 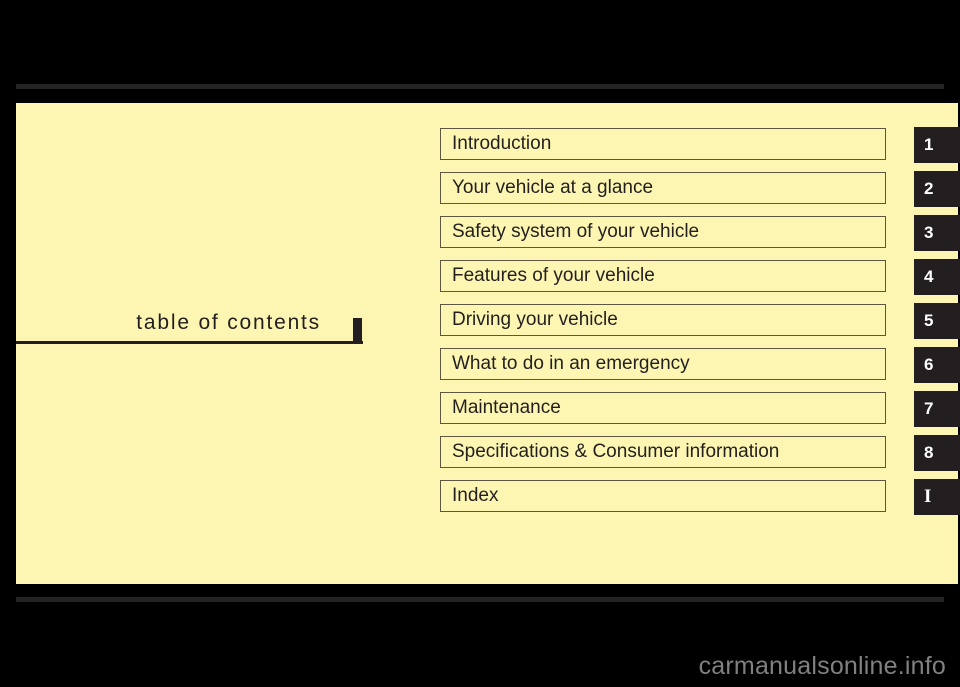 I want to click on chapter-tab-label: 3, so click(x=929, y=232).